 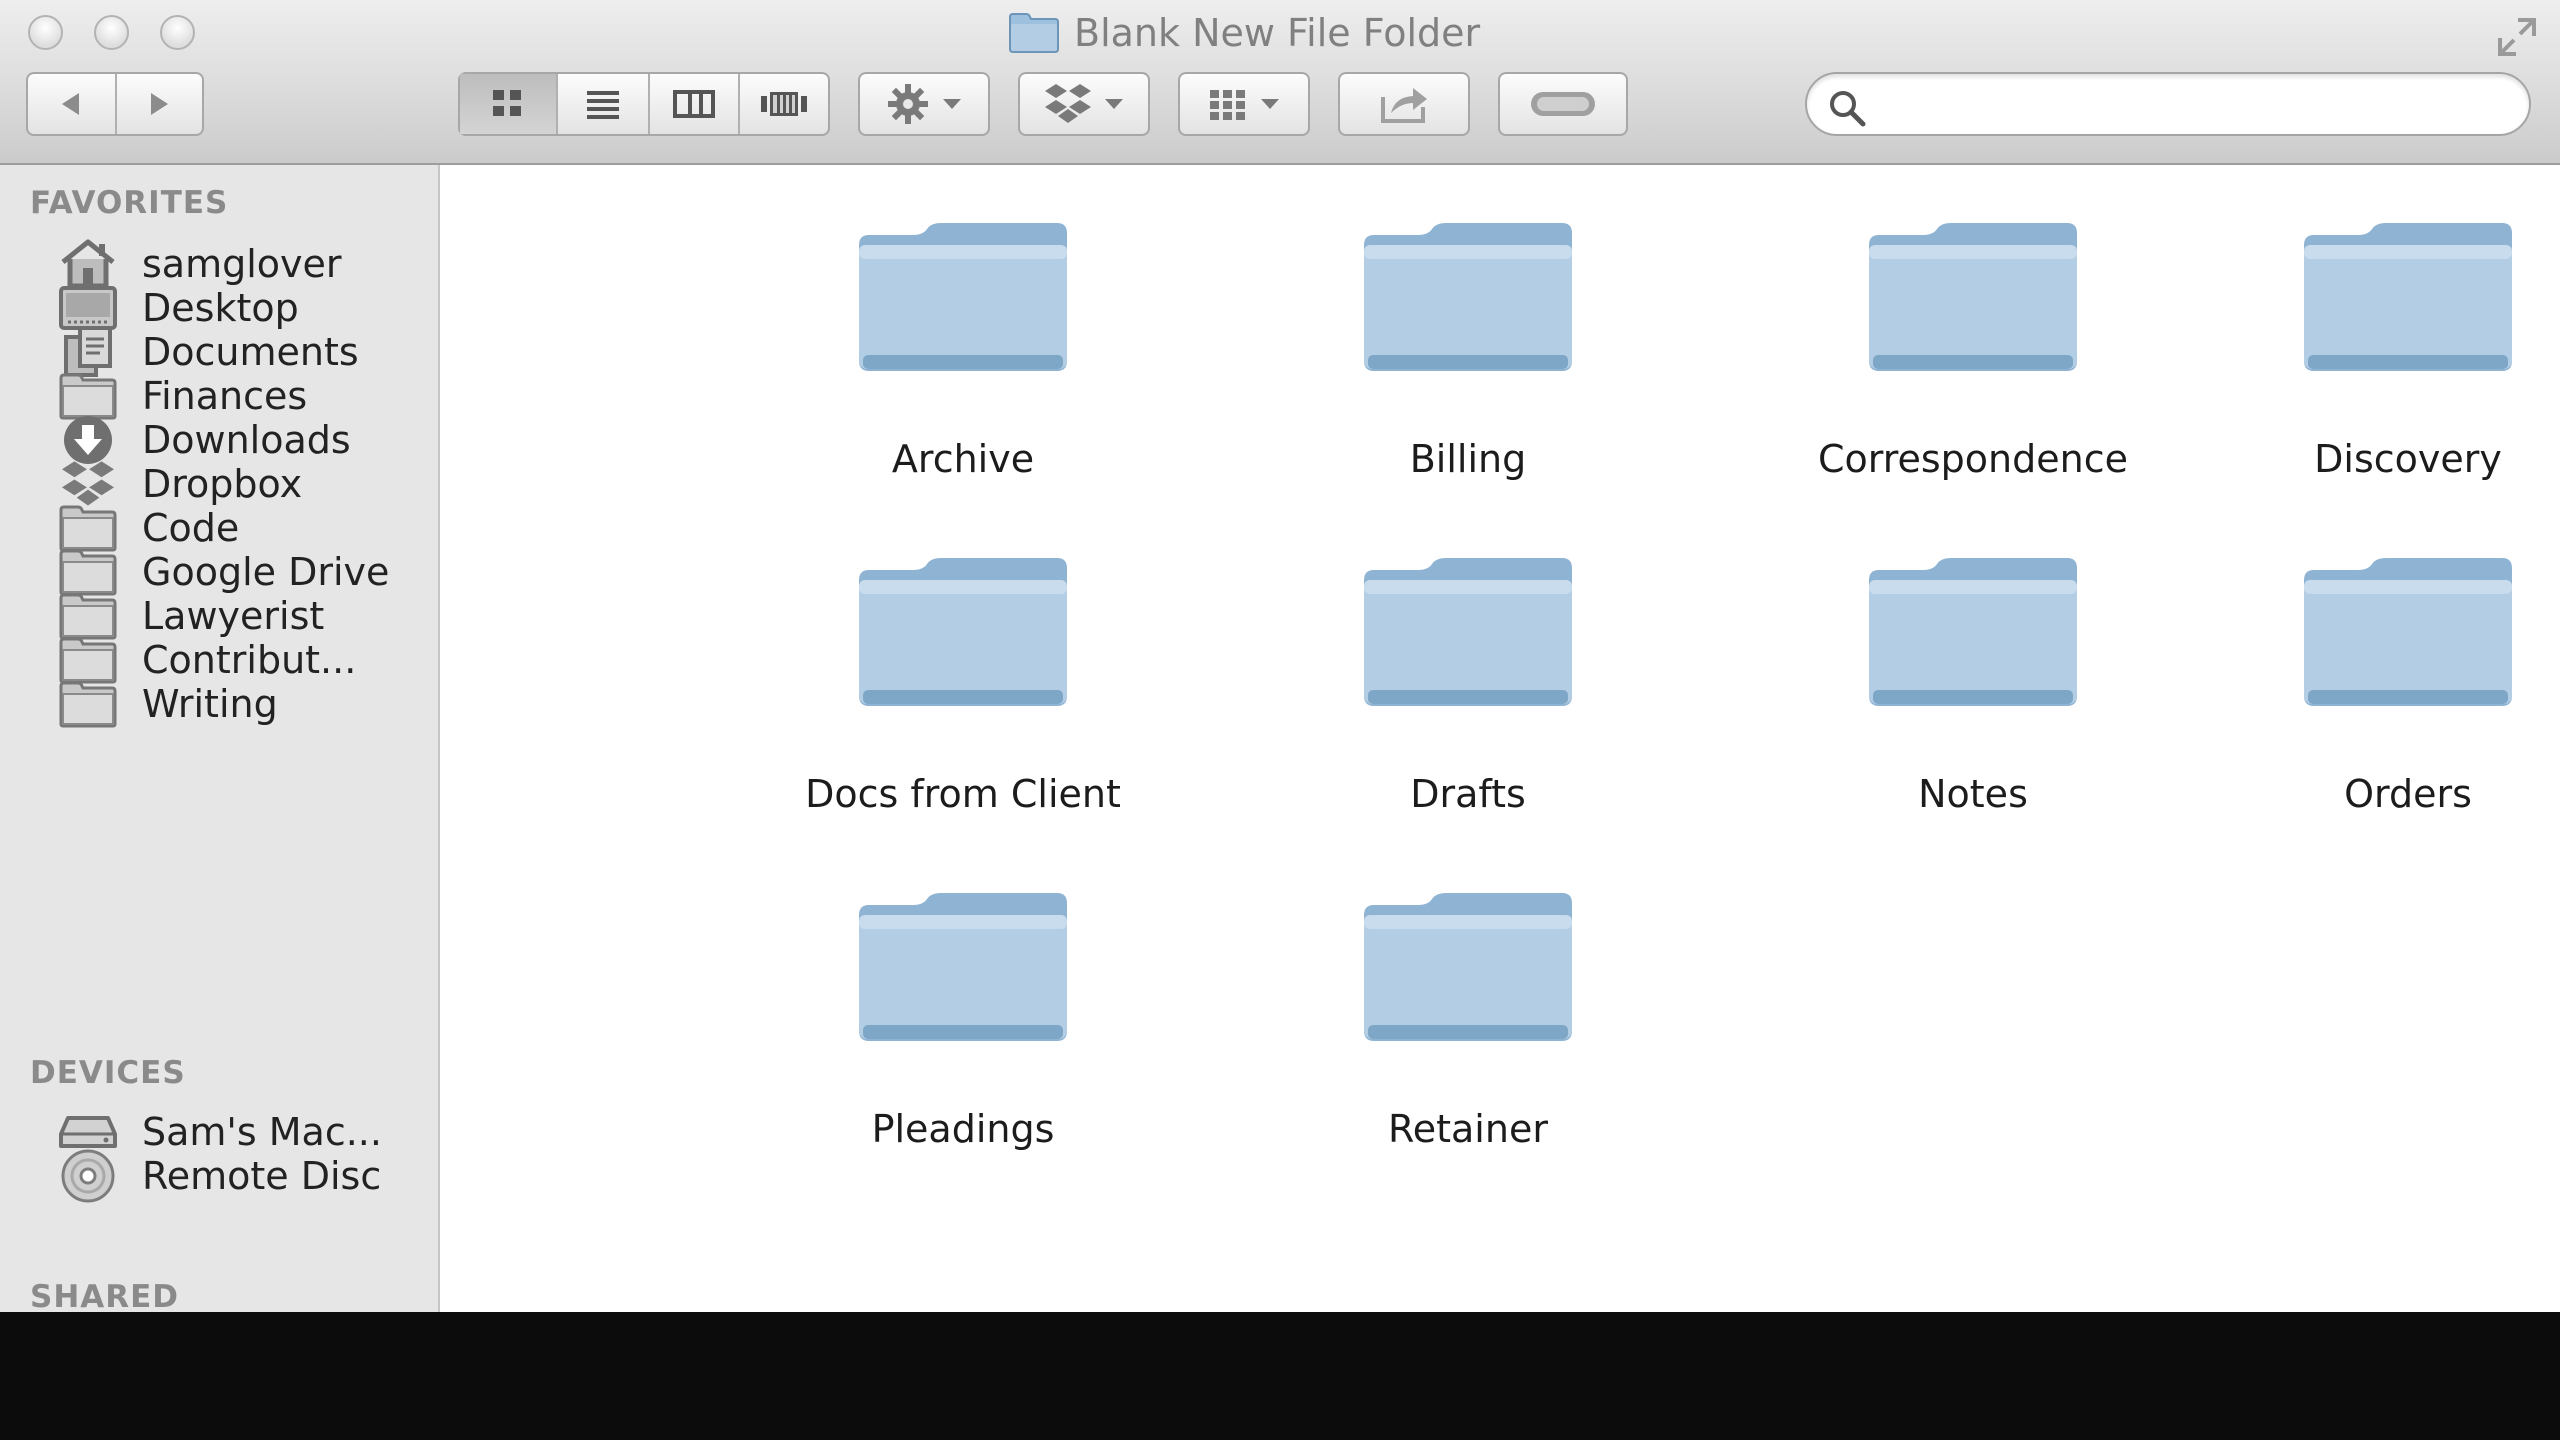 What do you see at coordinates (108, 1073) in the screenshot?
I see `devices-heading: DEVICES` at bounding box center [108, 1073].